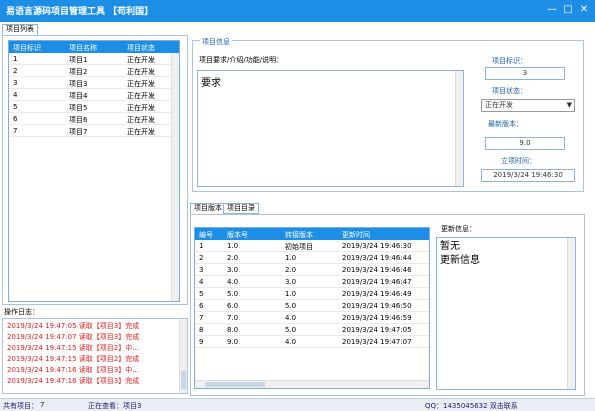  What do you see at coordinates (241, 208) in the screenshot?
I see `tab-project-directory: 项目目录` at bounding box center [241, 208].